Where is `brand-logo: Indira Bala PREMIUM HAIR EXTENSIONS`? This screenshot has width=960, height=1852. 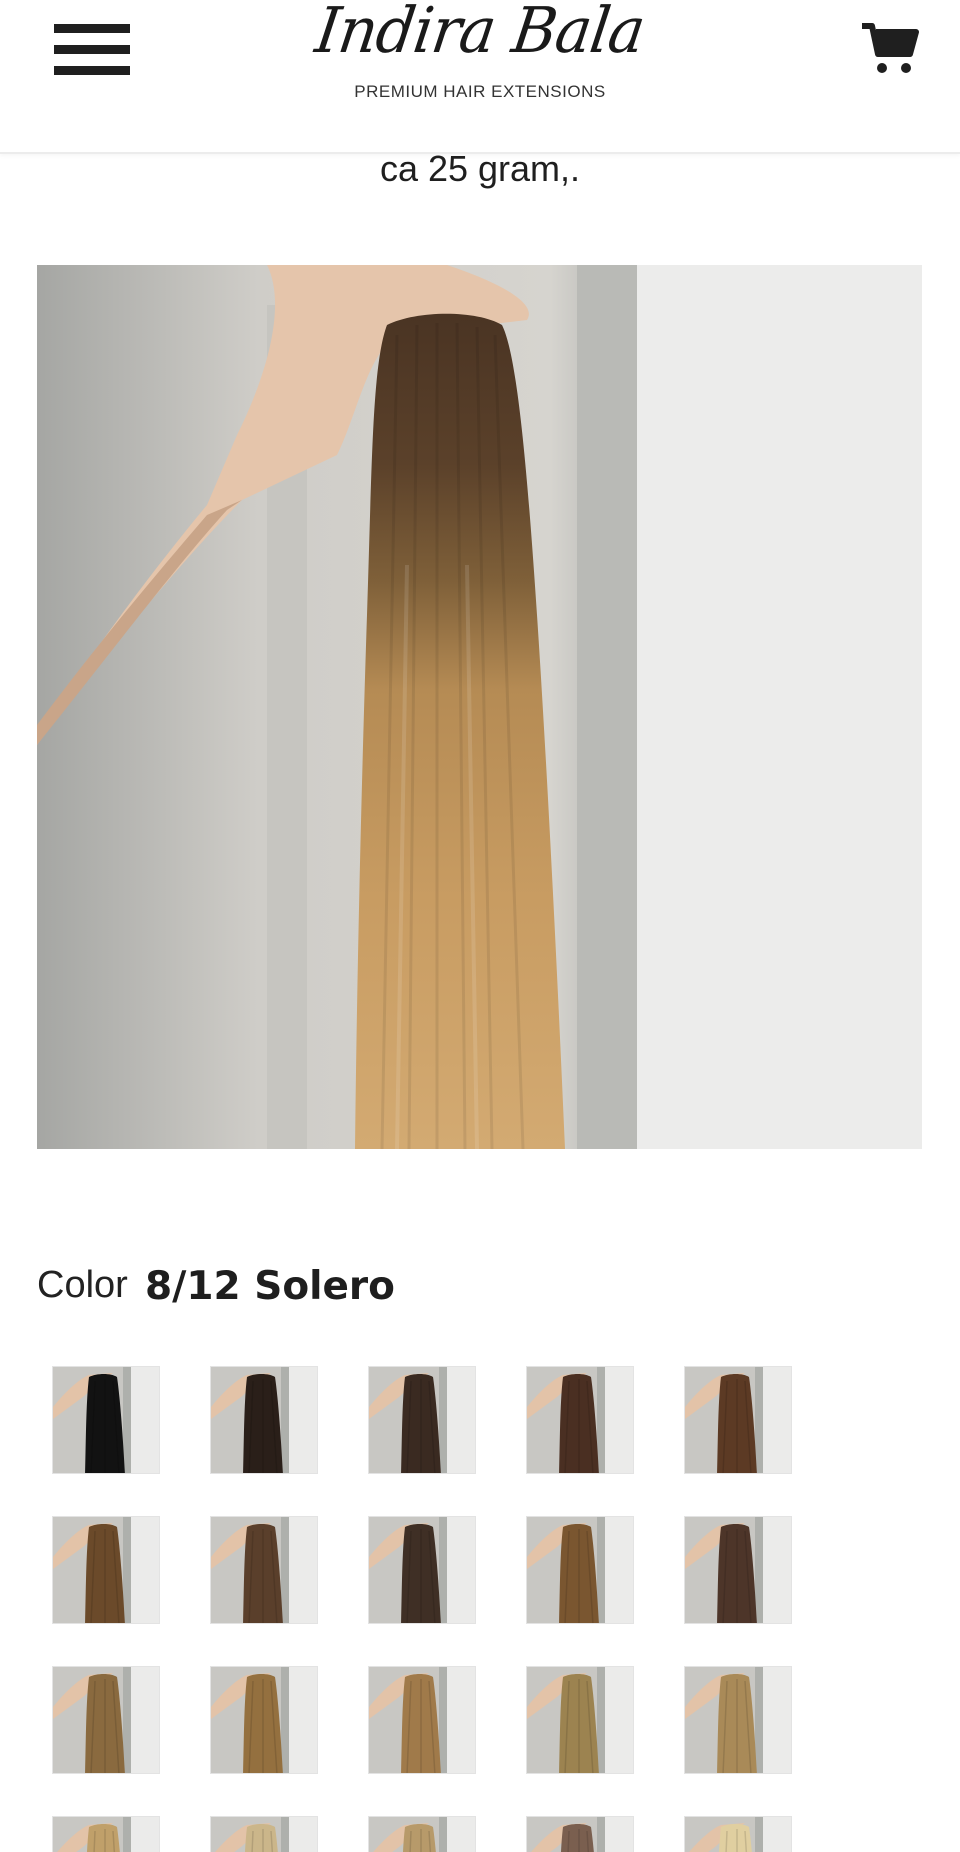 brand-logo: Indira Bala PREMIUM HAIR EXTENSIONS is located at coordinates (480, 55).